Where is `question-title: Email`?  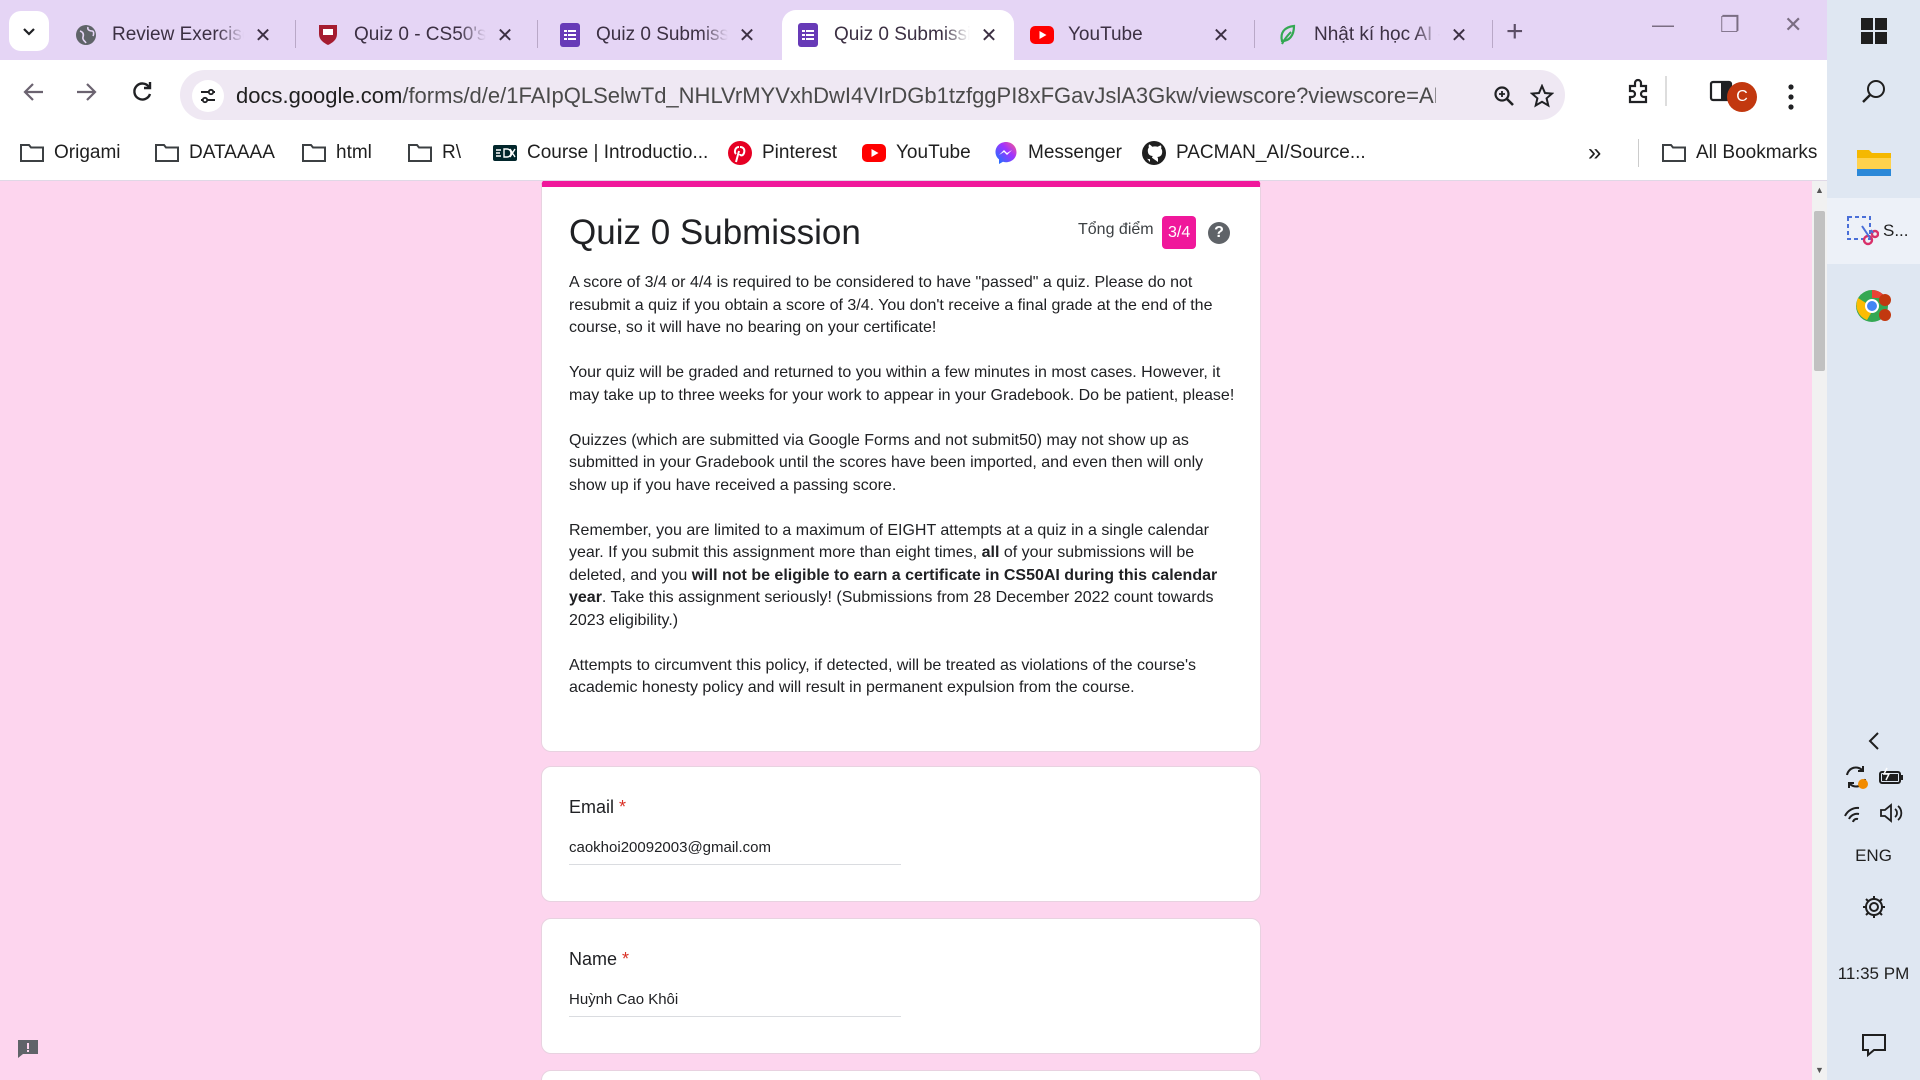
question-title: Email is located at coordinates (592, 807).